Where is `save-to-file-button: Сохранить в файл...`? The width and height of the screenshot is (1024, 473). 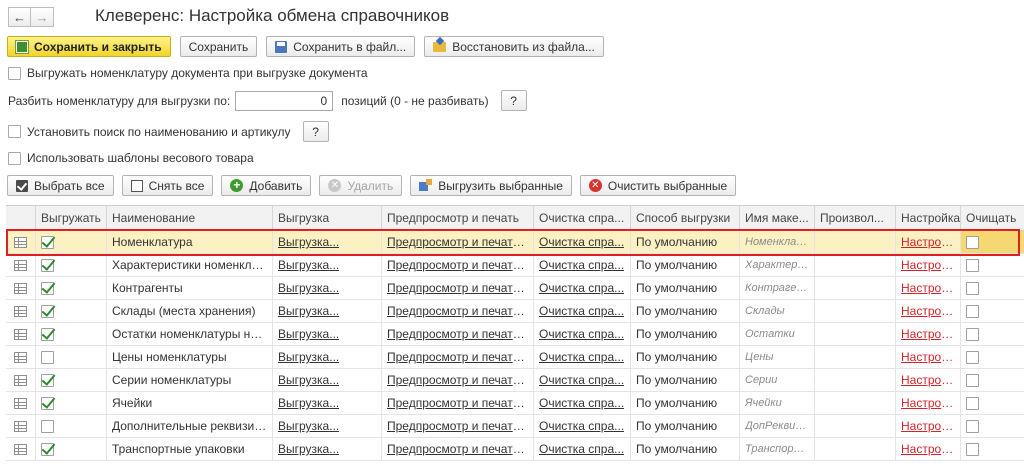
save-to-file-button: Сохранить в файл... is located at coordinates (341, 46).